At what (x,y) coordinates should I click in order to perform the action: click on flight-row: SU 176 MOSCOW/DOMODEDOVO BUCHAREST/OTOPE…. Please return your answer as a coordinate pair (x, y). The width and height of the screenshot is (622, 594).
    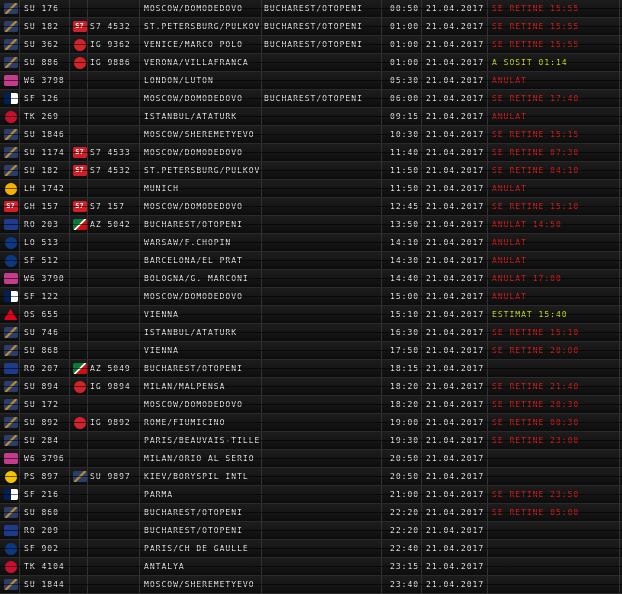
    Looking at the image, I should click on (311, 9).